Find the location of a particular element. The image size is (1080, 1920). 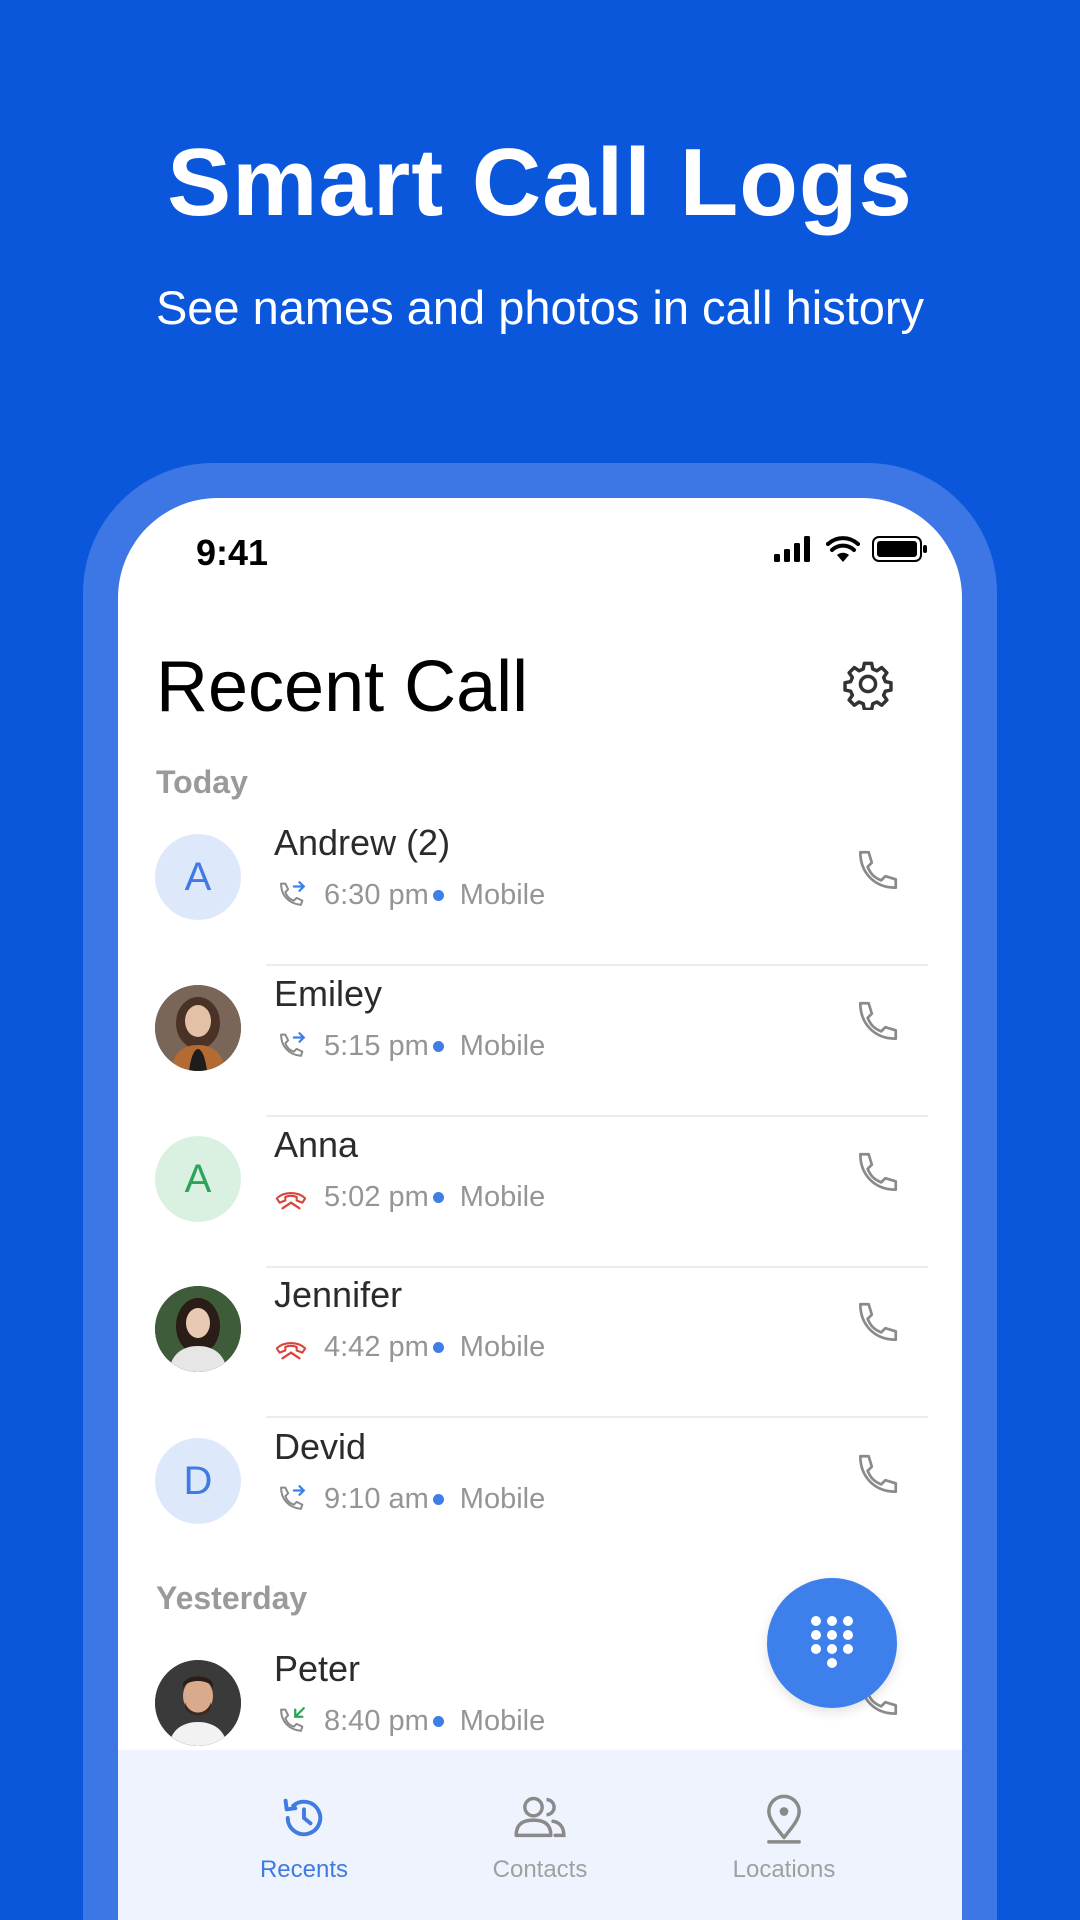

bottom-nav: Recents Contacts Locations is located at coordinates (540, 1835).